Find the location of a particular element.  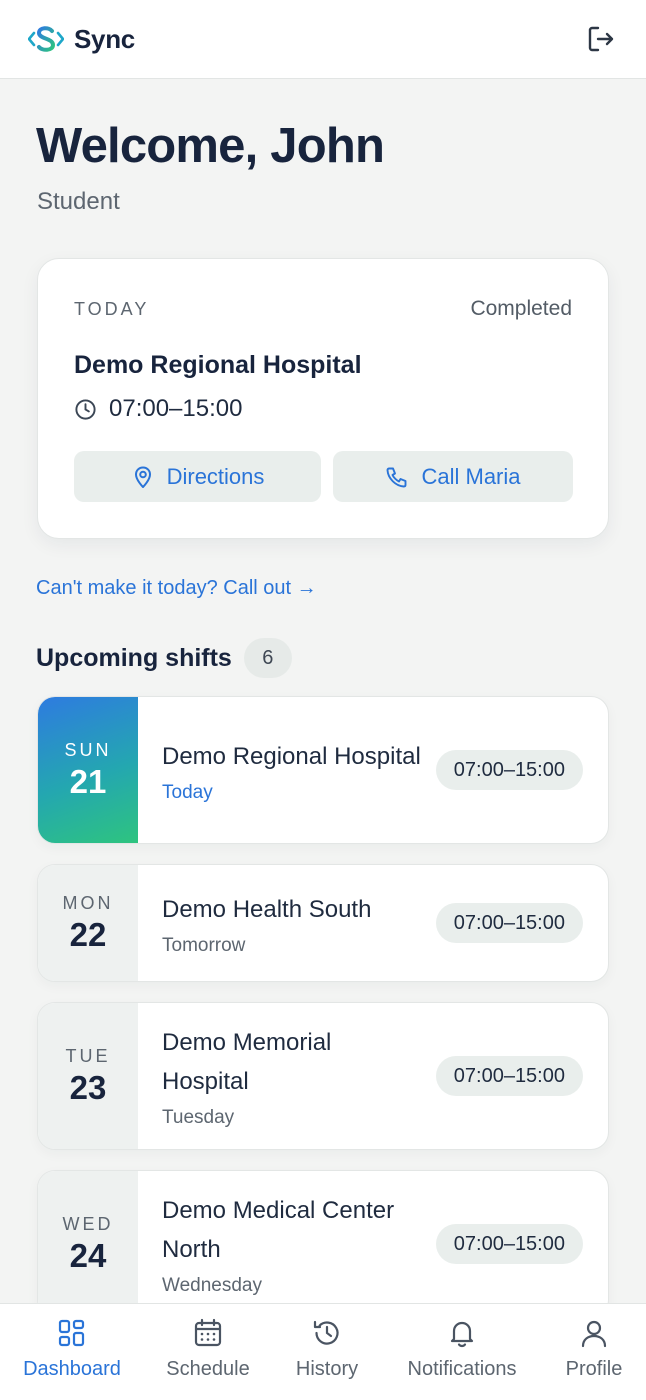

history-icon is located at coordinates (326, 1332).